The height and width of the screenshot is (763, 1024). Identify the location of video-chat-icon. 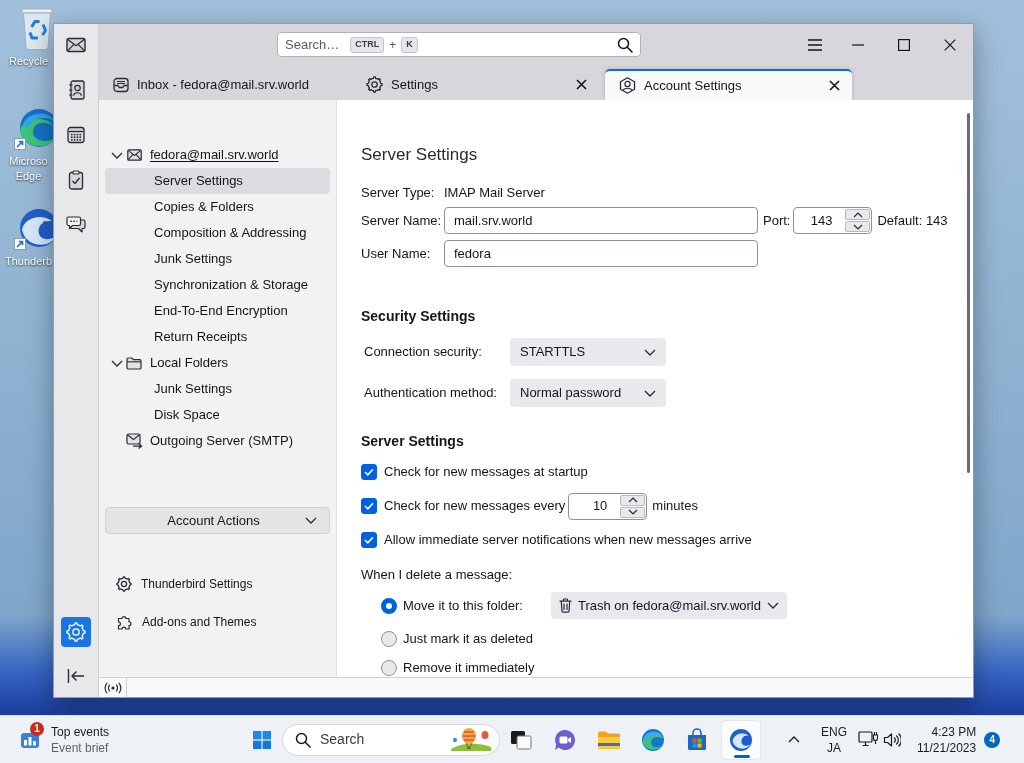
(565, 739).